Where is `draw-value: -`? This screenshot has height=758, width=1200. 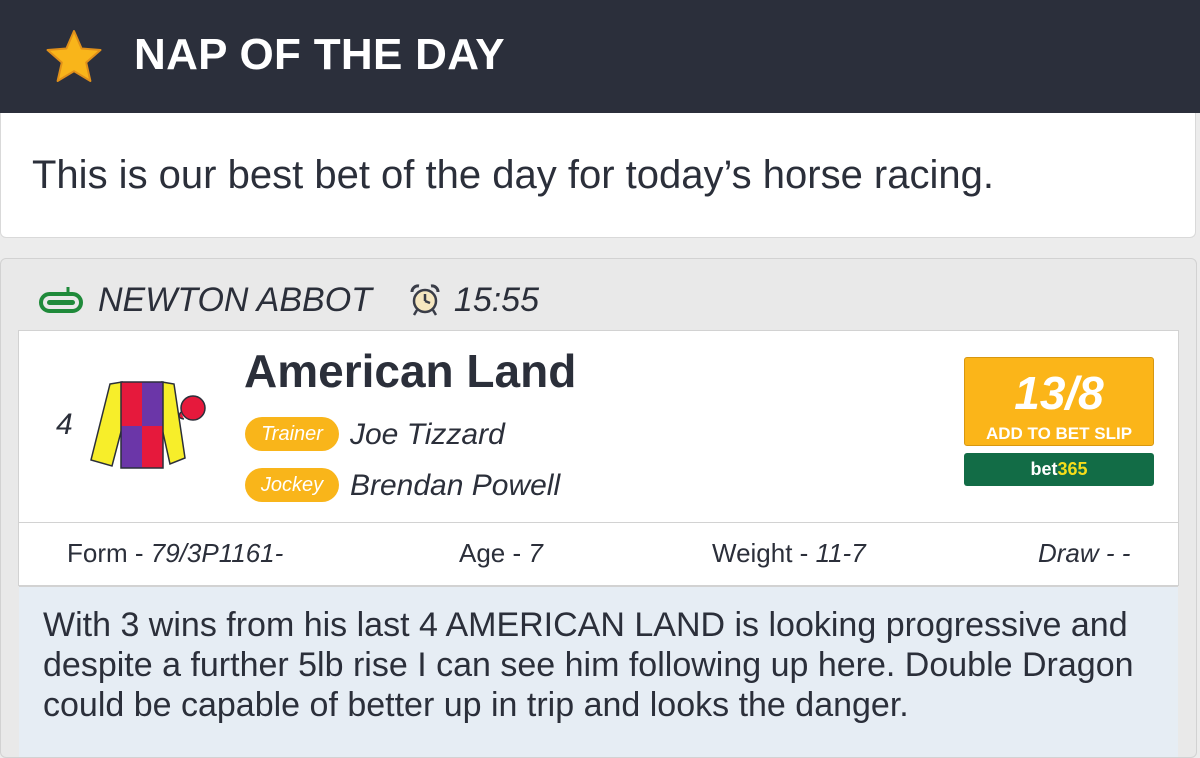 draw-value: - is located at coordinates (1126, 553).